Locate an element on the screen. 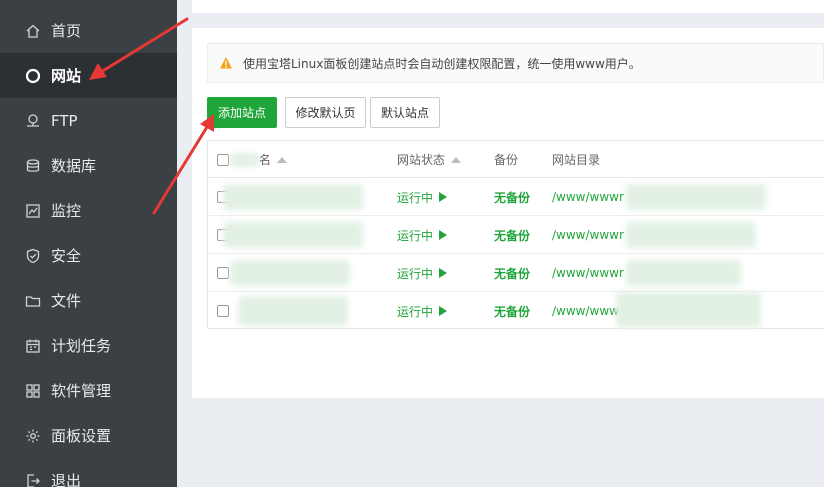 The width and height of the screenshot is (824, 487). notice-text: 使用宝塔Linux面板创建站点时会自动创建权限配置，统一使用www用户。 is located at coordinates (442, 63).